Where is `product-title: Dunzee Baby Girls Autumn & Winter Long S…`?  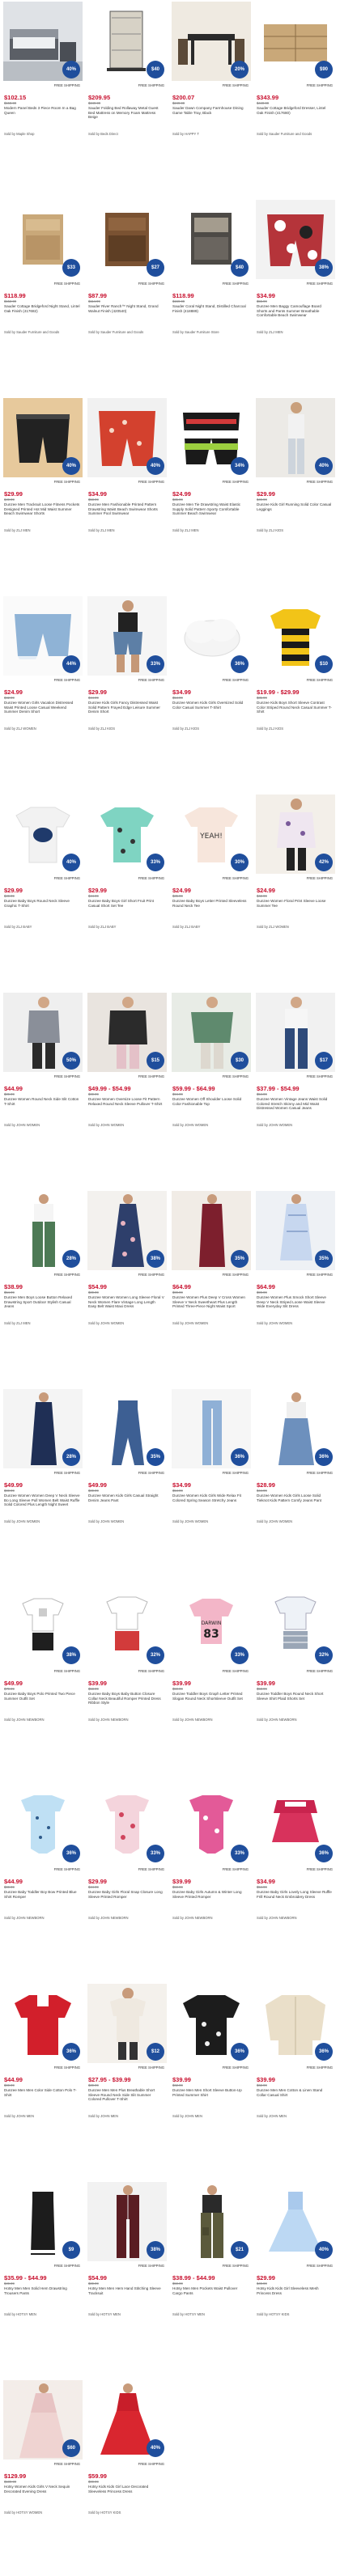
product-title: Dunzee Baby Girls Autumn & Winter Long S… is located at coordinates (211, 1894).